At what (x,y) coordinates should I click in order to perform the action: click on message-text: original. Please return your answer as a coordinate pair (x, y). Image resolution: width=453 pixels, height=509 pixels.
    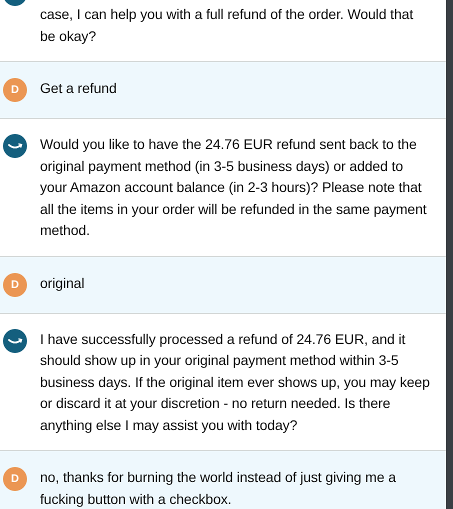
    Looking at the image, I should click on (62, 283).